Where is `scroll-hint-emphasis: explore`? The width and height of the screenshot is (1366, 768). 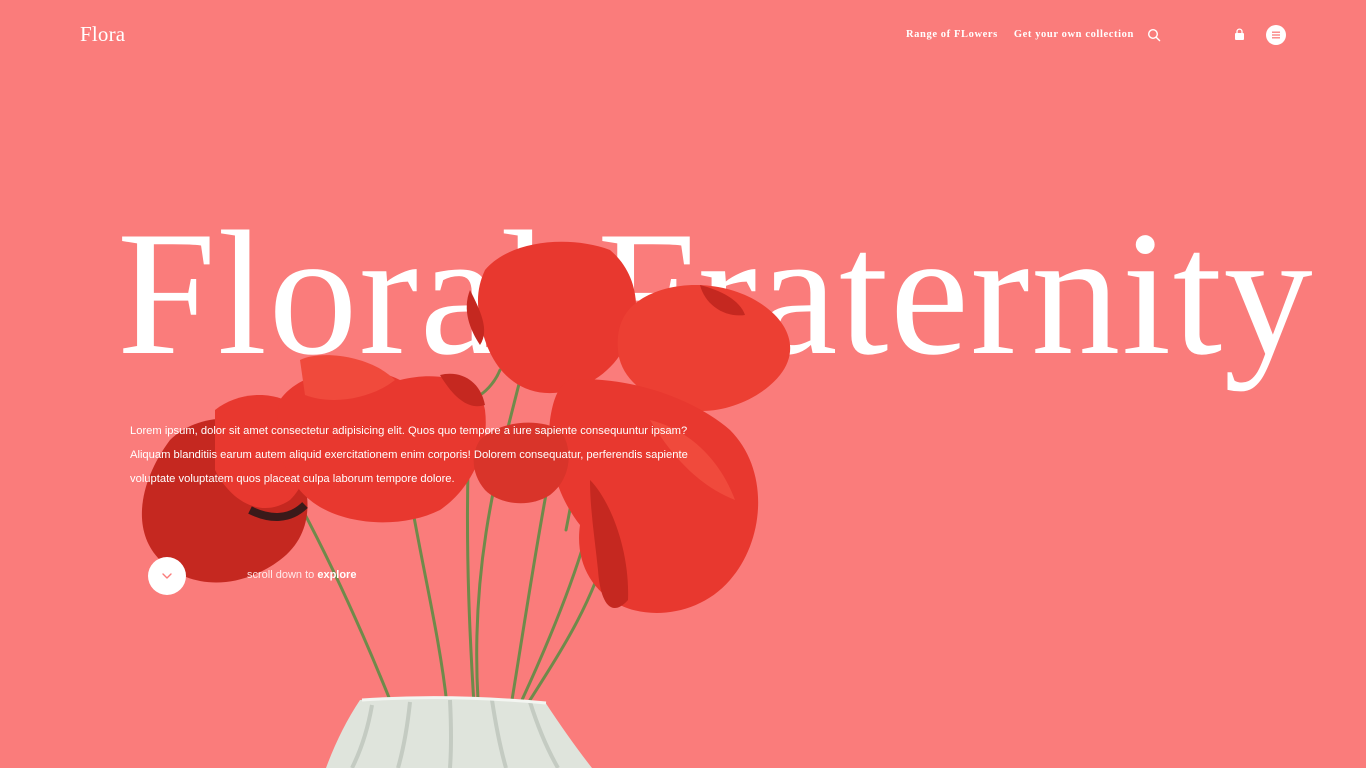 scroll-hint-emphasis: explore is located at coordinates (337, 575).